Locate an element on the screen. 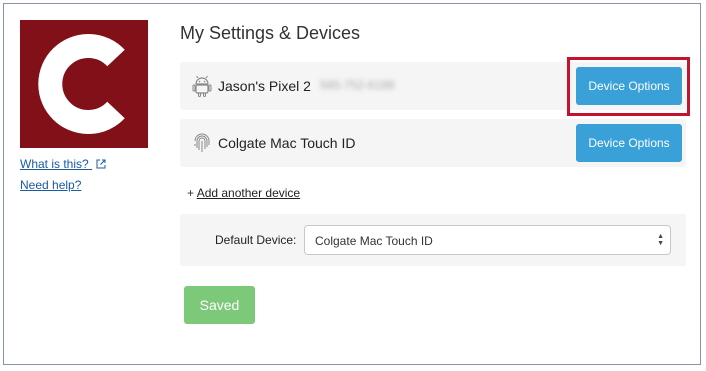  need-help-link: Need help? is located at coordinates (50, 185).